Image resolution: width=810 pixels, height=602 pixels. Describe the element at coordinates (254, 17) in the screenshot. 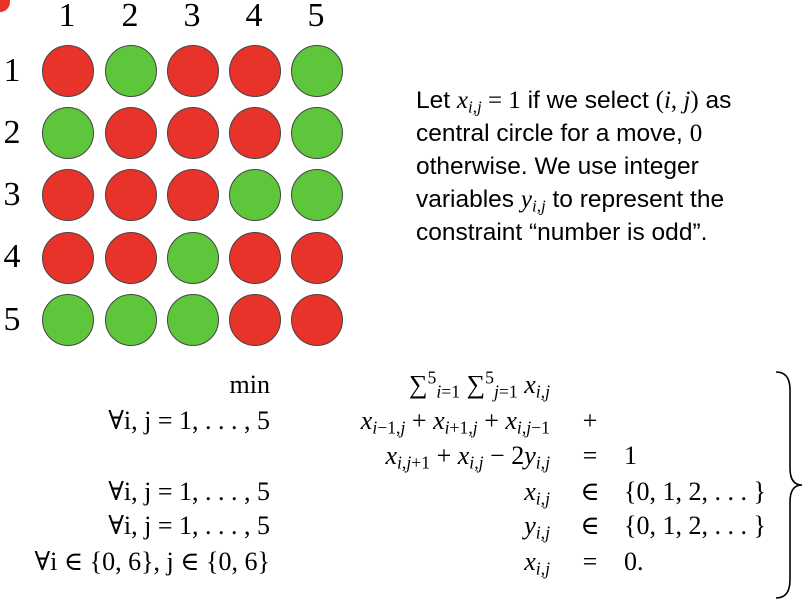

I see `column-label: 4` at that location.